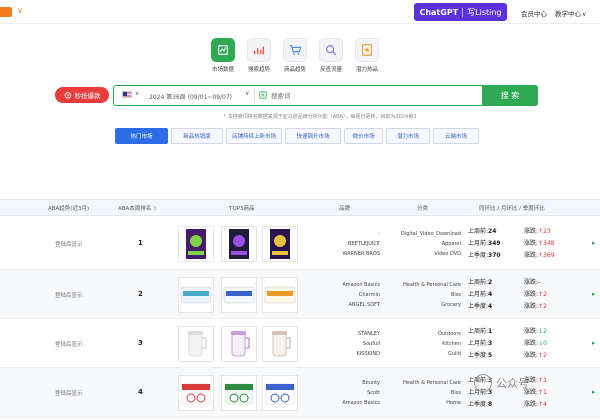 The width and height of the screenshot is (600, 420). Describe the element at coordinates (190, 96) in the screenshot. I see `week-selector: 2024 第36周 (09/01~09/07)` at that location.